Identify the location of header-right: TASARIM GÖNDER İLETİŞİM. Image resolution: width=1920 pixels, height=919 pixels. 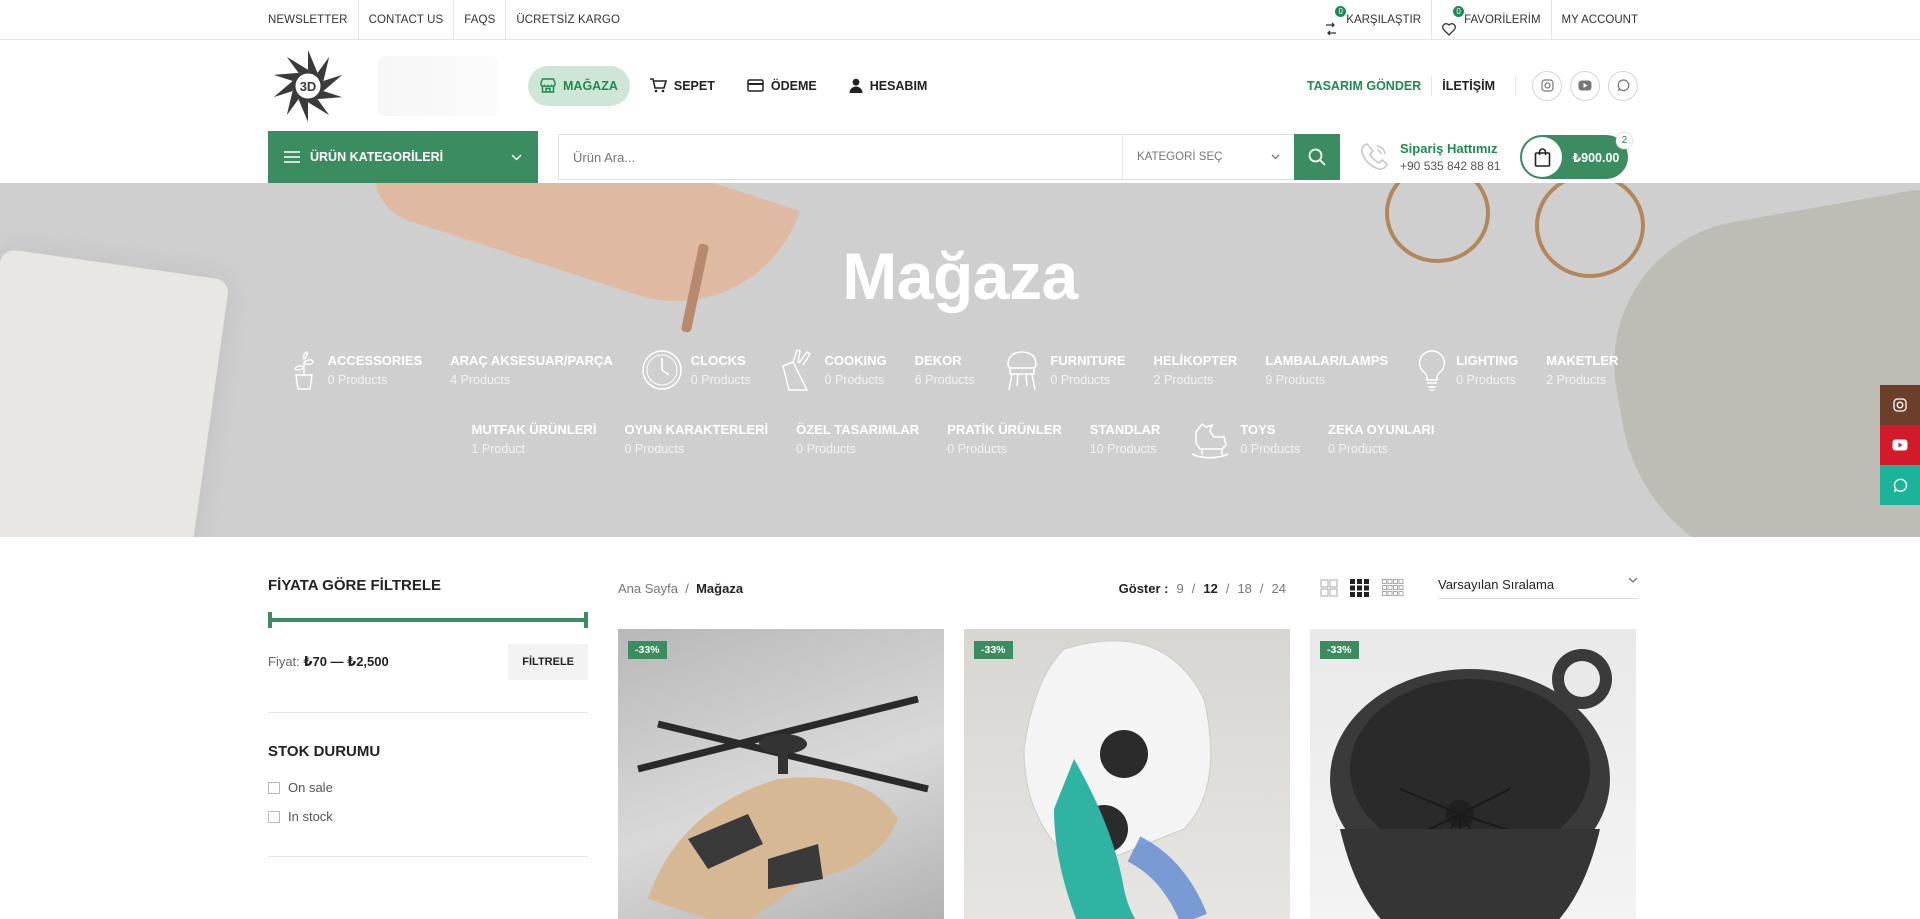
(1467, 85).